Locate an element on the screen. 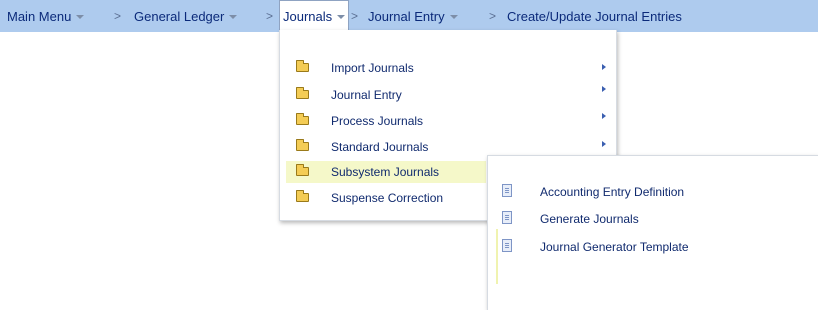 The width and height of the screenshot is (818, 310). breadcrumb-create-update: Create/Update Journal Entries is located at coordinates (594, 16).